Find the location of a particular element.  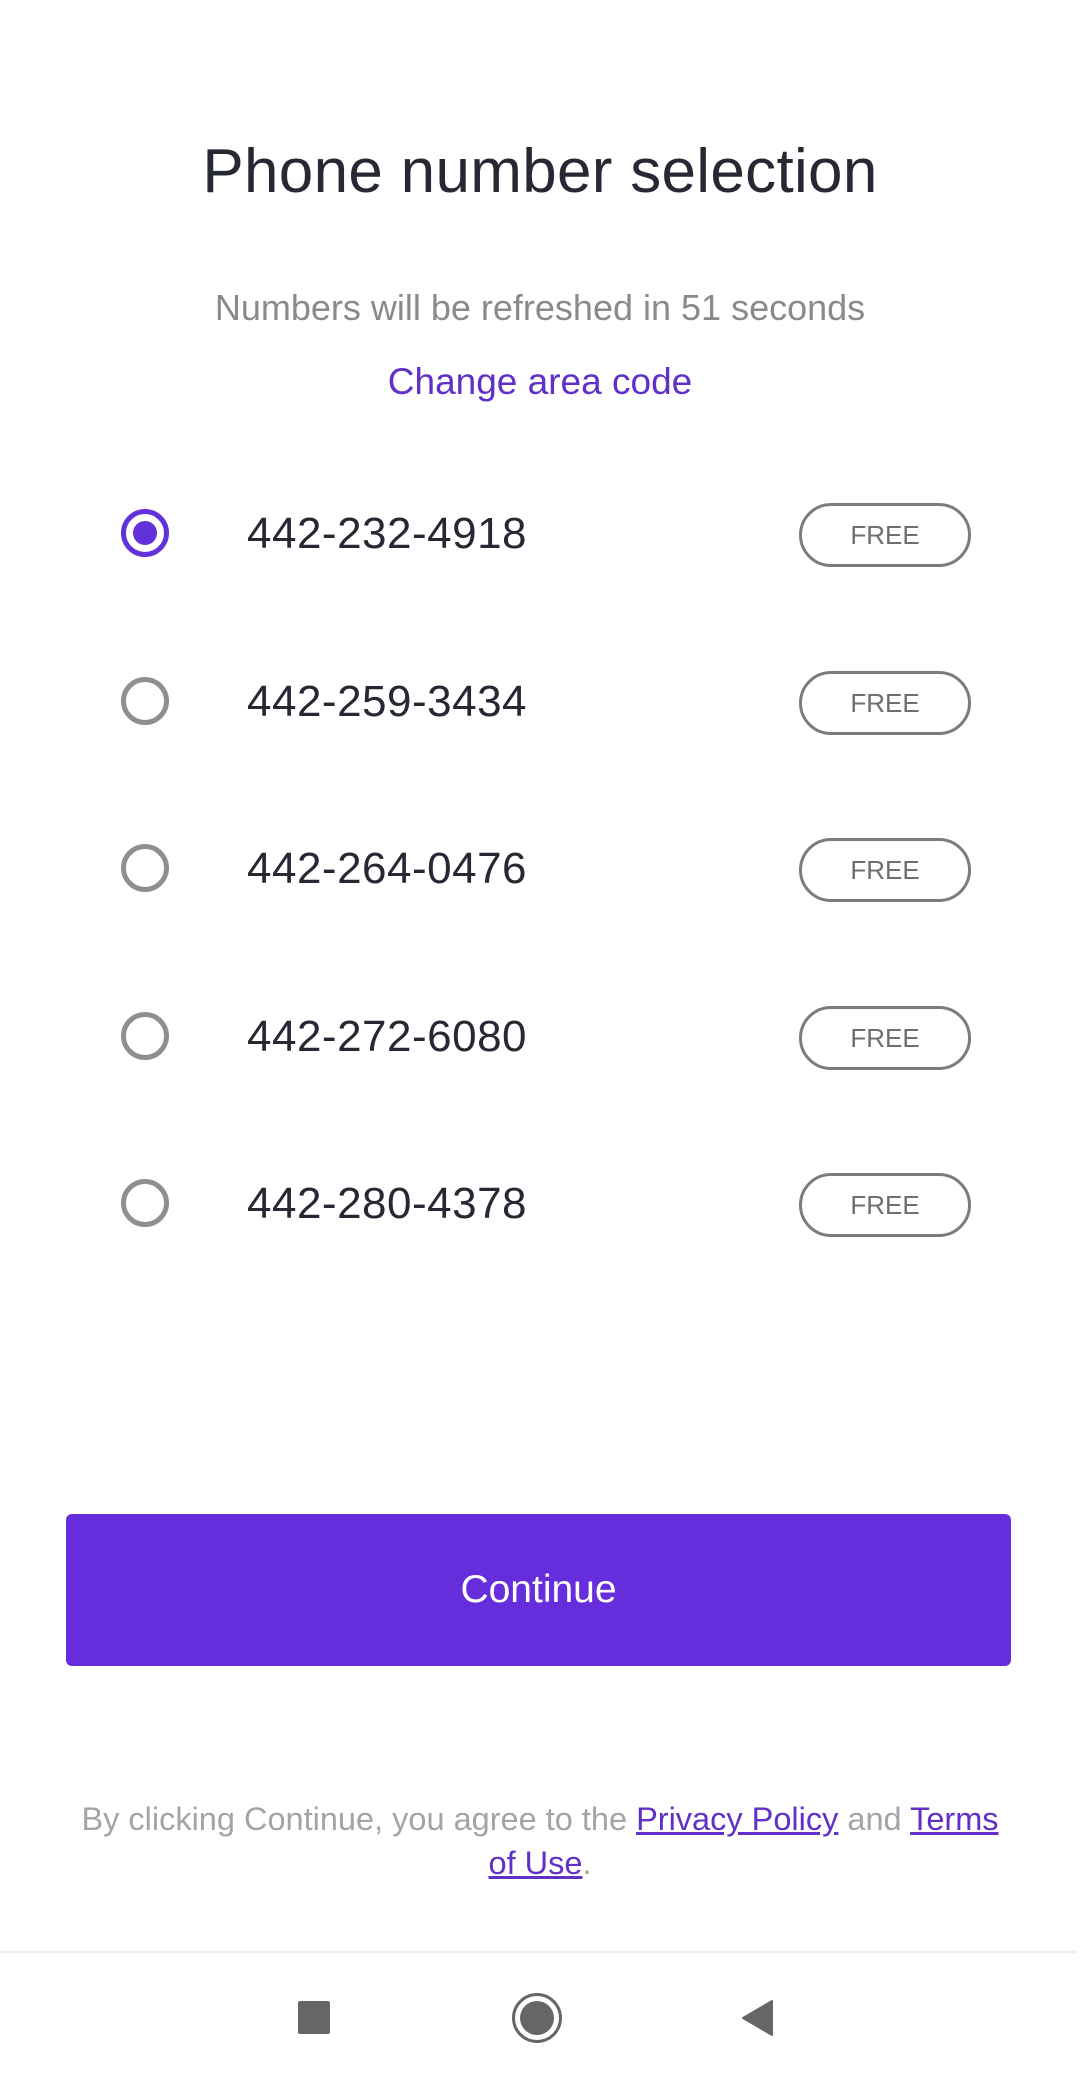

square-icon is located at coordinates (314, 2017).